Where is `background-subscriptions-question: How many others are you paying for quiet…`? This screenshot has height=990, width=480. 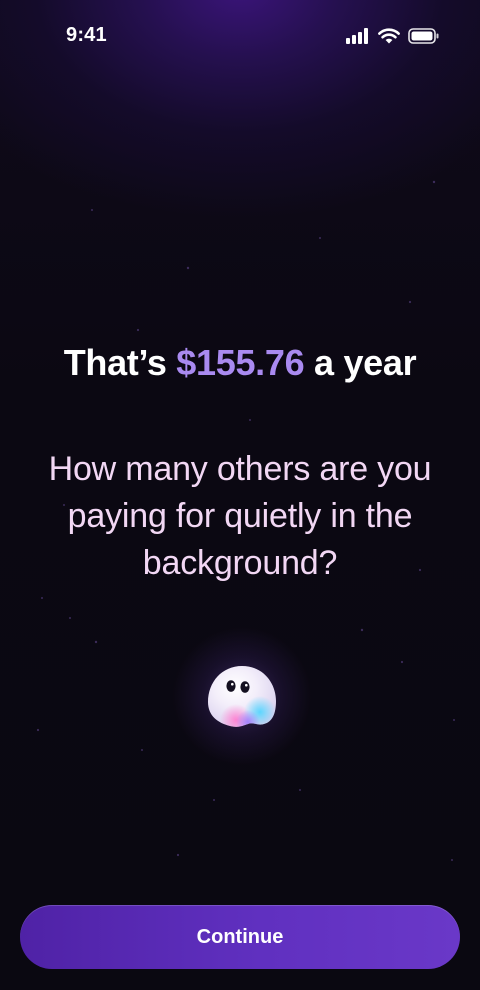
background-subscriptions-question: How many others are you paying for quiet… is located at coordinates (240, 516).